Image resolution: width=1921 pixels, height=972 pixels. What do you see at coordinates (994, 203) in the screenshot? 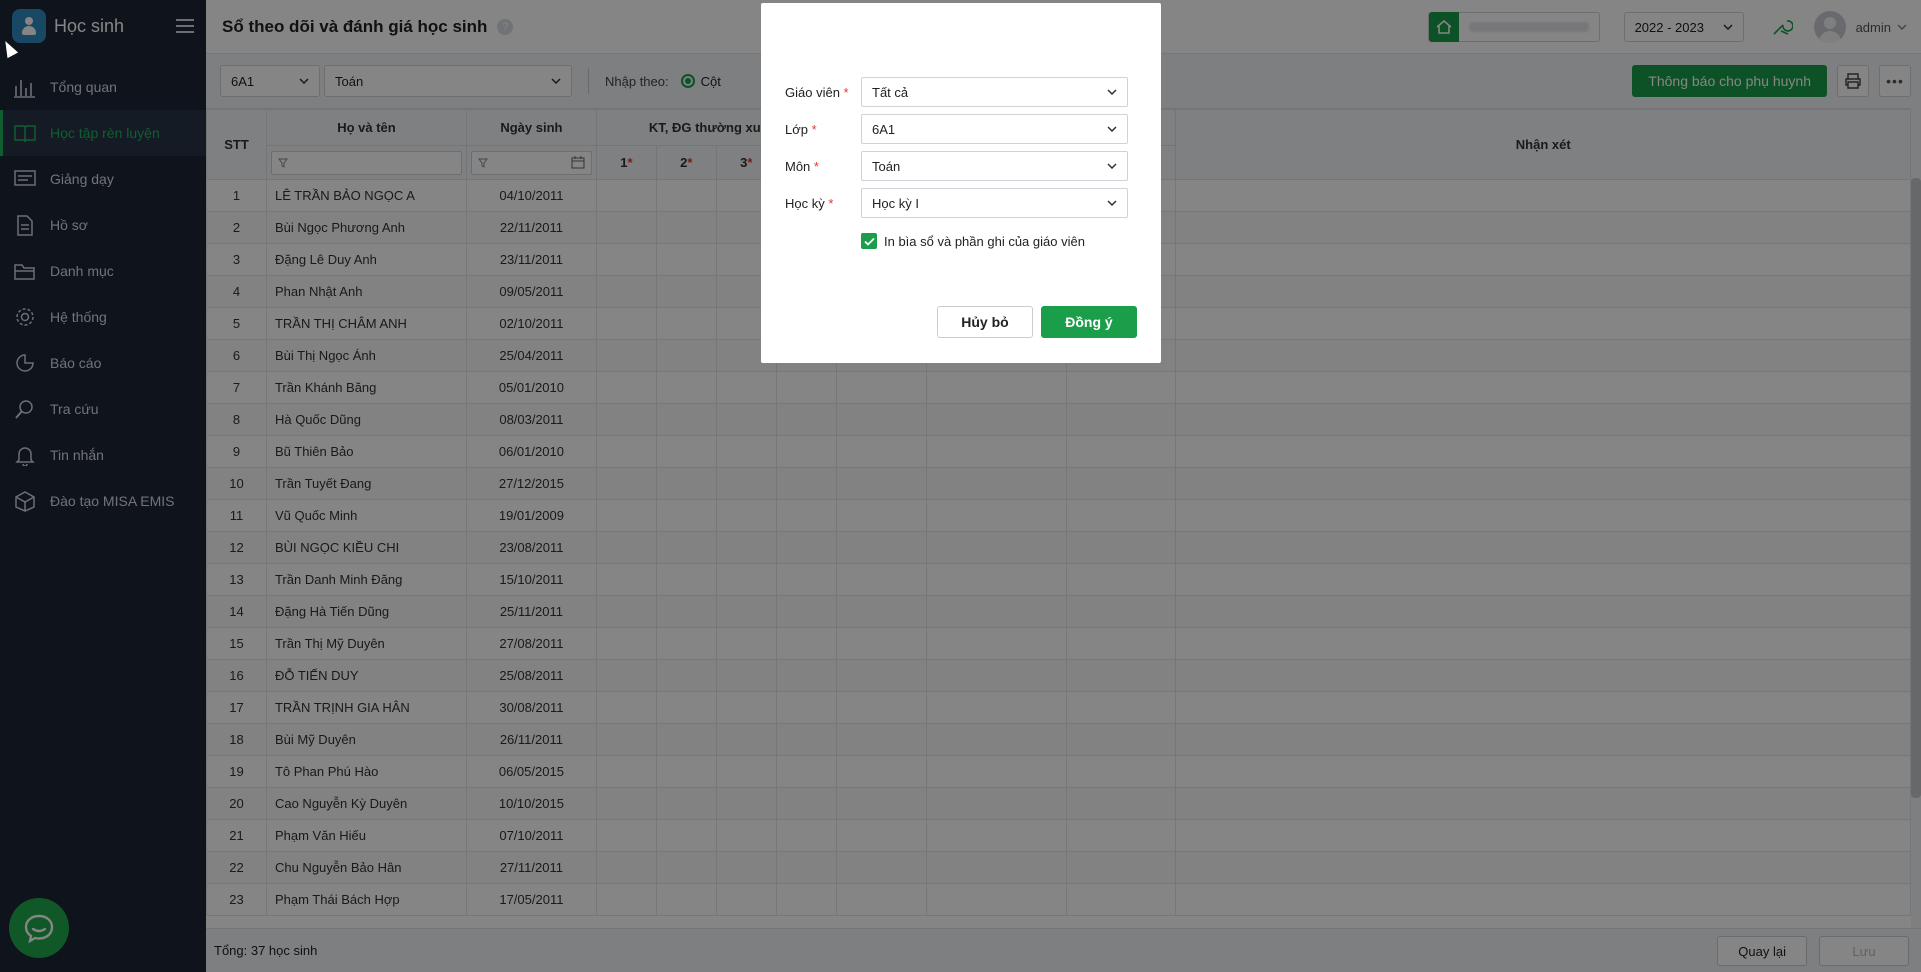
I see `semester-select: Học kỳ I` at bounding box center [994, 203].